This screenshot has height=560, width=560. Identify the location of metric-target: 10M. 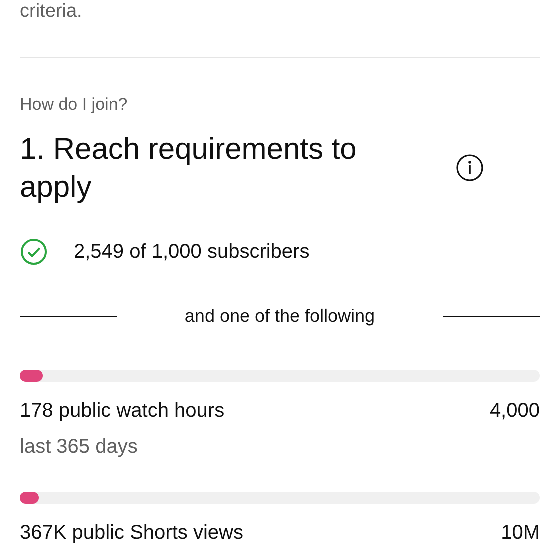
(520, 533).